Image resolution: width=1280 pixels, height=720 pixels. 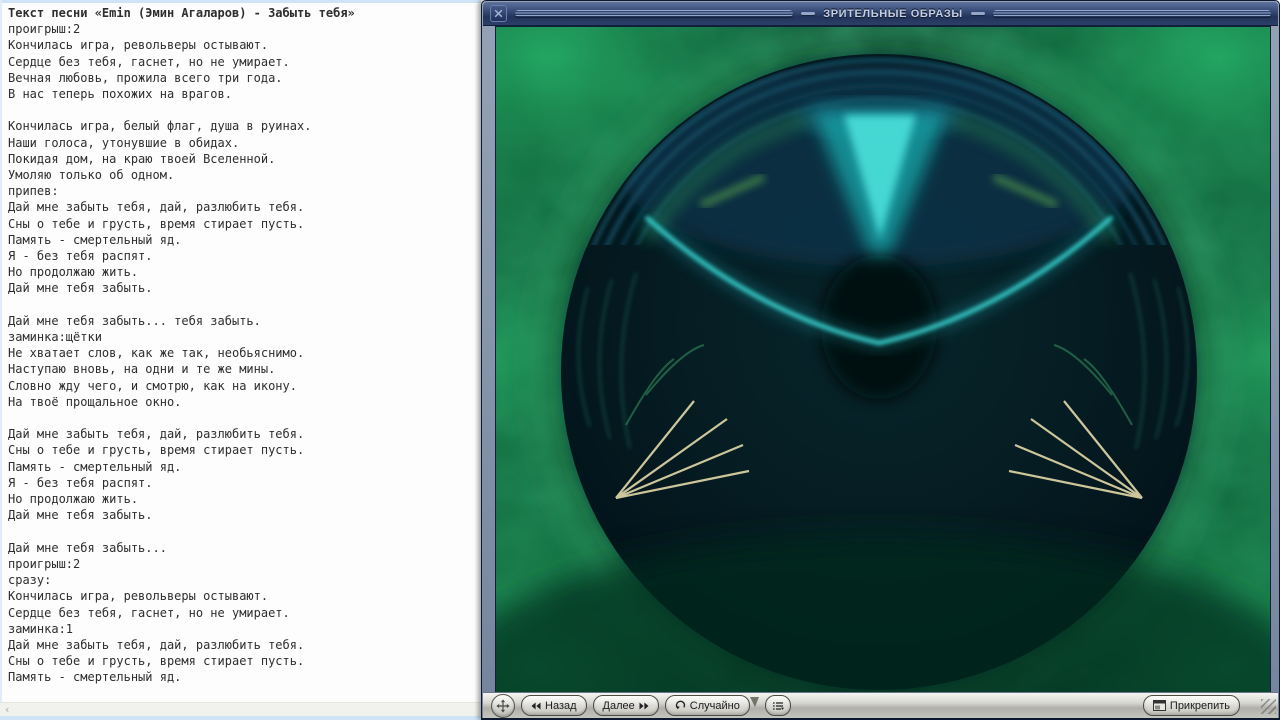 I want to click on random-button-label: Случайно, so click(x=714, y=705).